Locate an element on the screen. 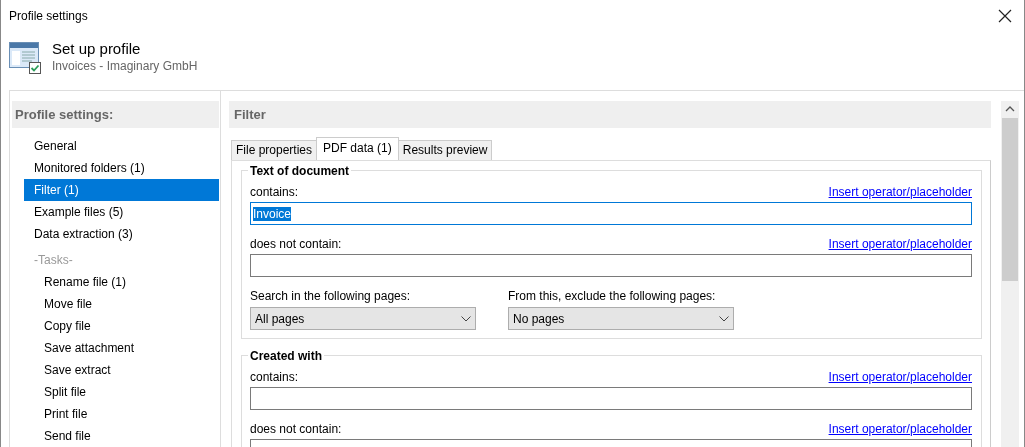 This screenshot has height=447, width=1025. close-icon is located at coordinates (1005, 16).